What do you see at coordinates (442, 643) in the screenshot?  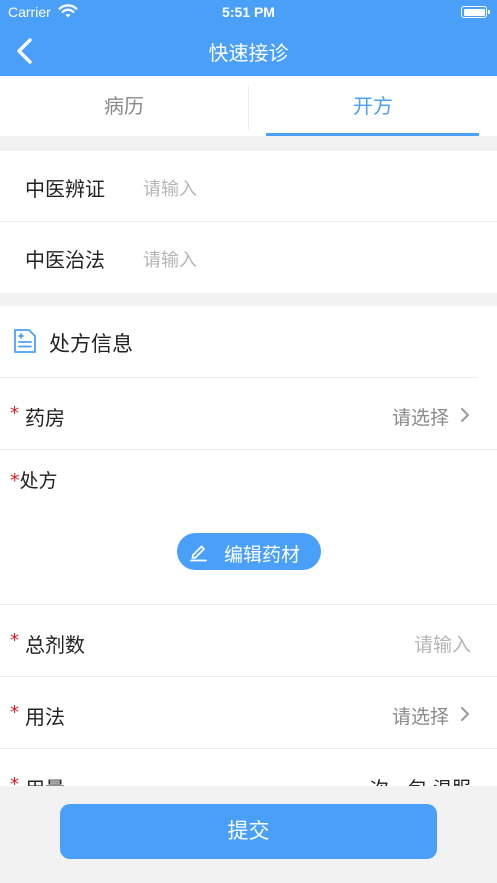 I see `total-doses-input: 请输入` at bounding box center [442, 643].